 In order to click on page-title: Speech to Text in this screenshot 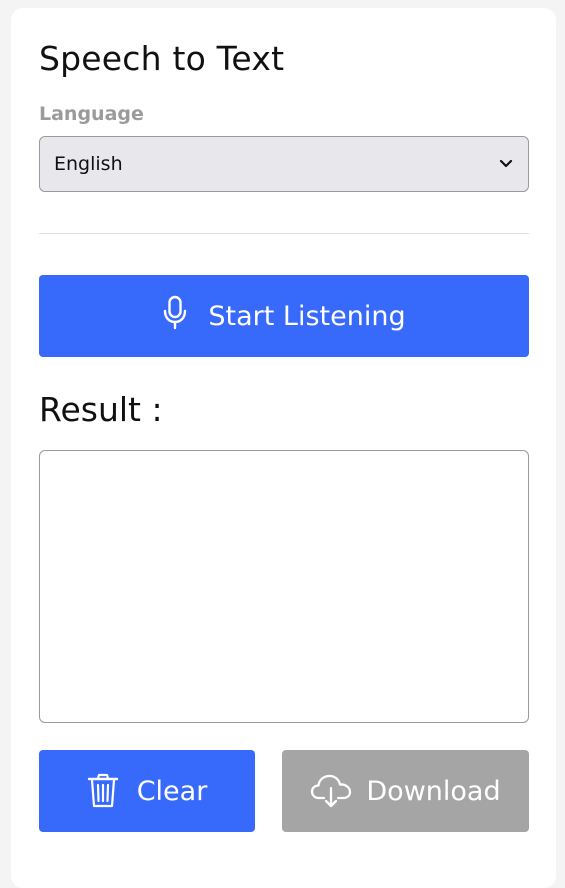, I will do `click(162, 58)`.